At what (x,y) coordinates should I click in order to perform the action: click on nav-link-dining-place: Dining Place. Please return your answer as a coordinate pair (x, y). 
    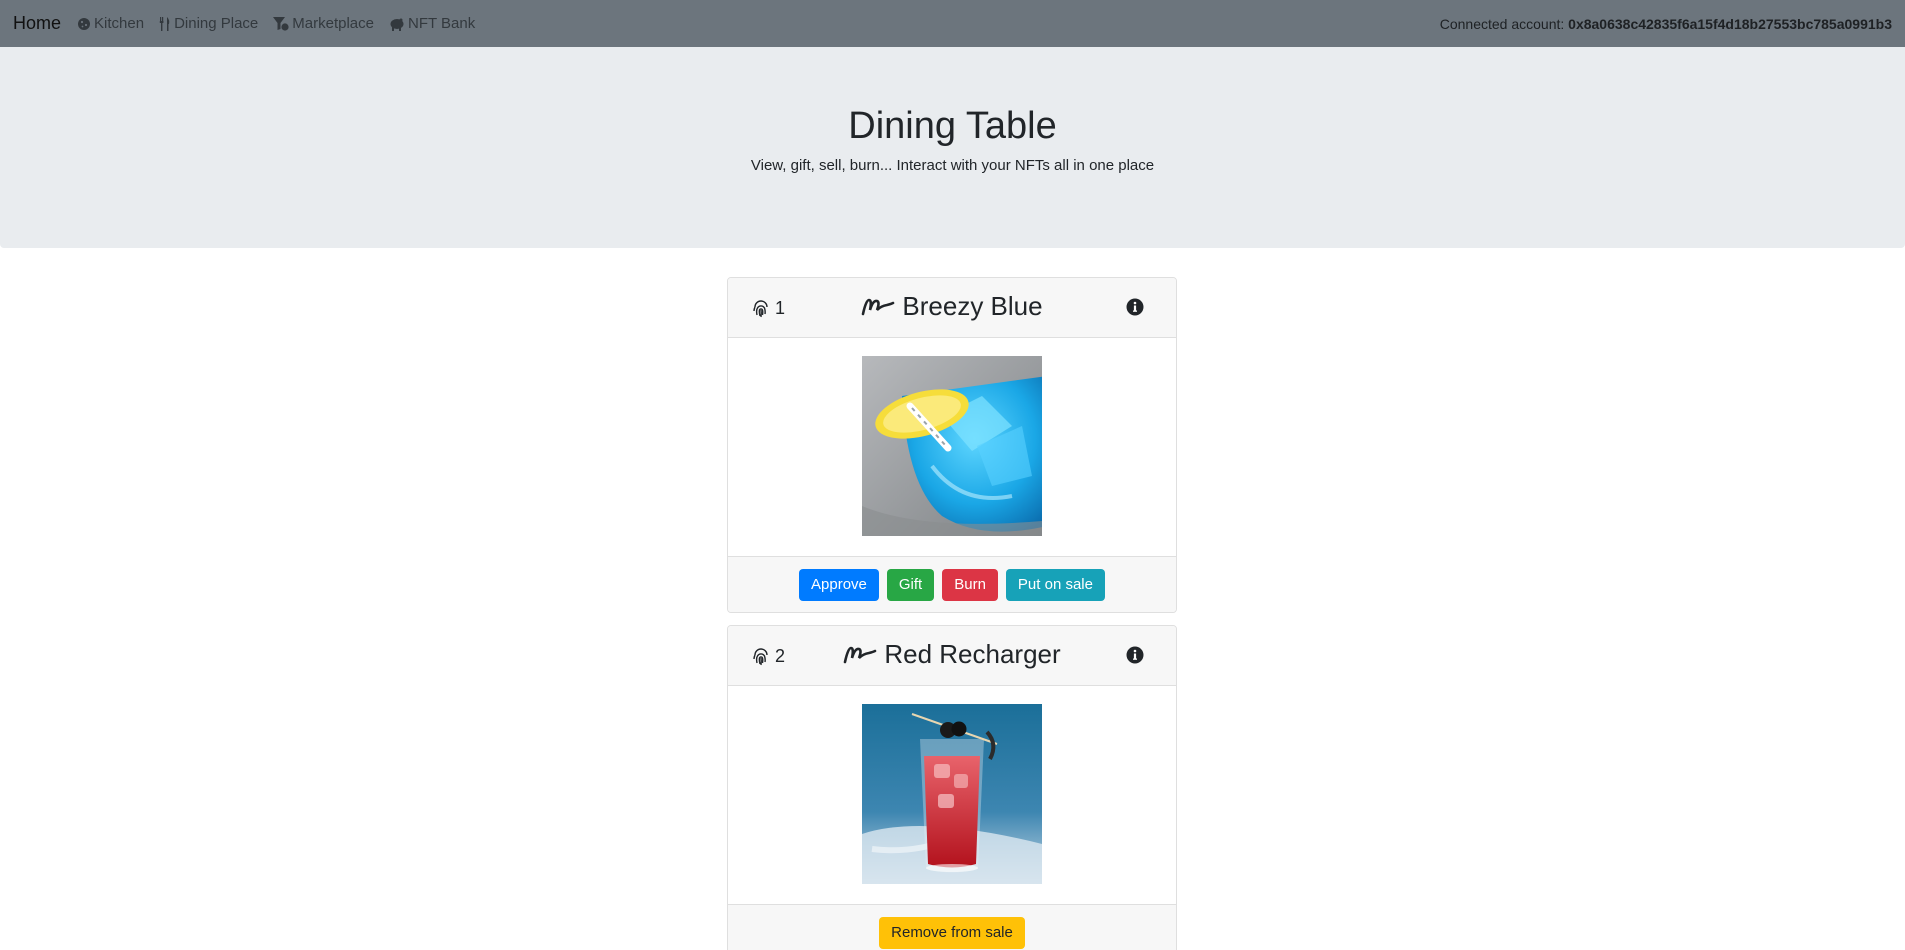
    Looking at the image, I should click on (208, 23).